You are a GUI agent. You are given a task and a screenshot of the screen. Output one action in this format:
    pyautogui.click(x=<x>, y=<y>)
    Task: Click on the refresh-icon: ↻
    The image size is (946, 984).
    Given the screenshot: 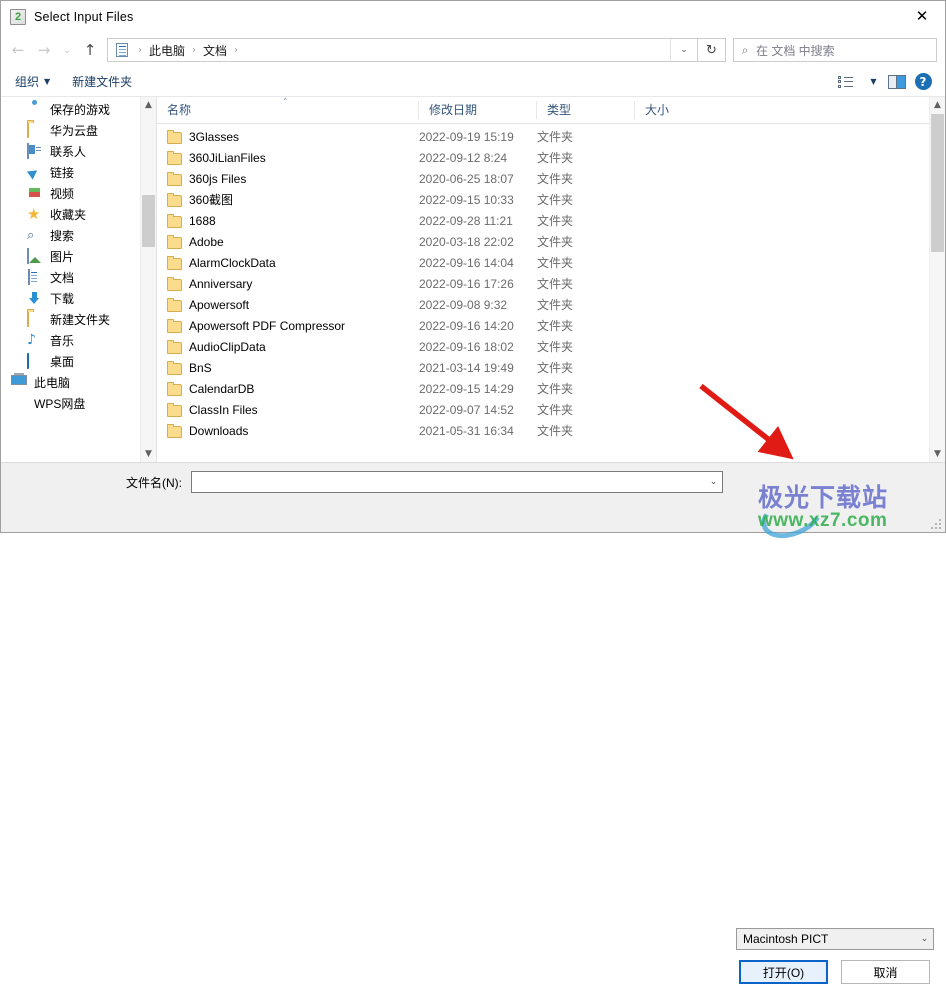 What is the action you would take?
    pyautogui.click(x=712, y=50)
    